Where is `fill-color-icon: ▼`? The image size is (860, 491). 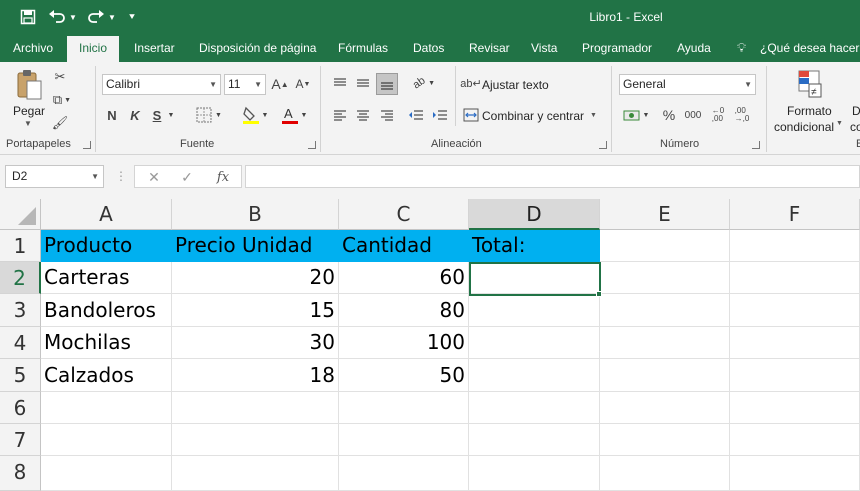 fill-color-icon: ▼ is located at coordinates (255, 115).